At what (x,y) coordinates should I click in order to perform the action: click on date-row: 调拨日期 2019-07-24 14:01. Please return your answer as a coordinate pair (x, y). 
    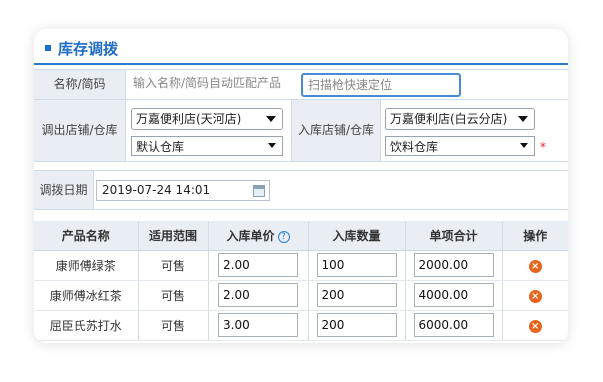
    Looking at the image, I should click on (301, 190).